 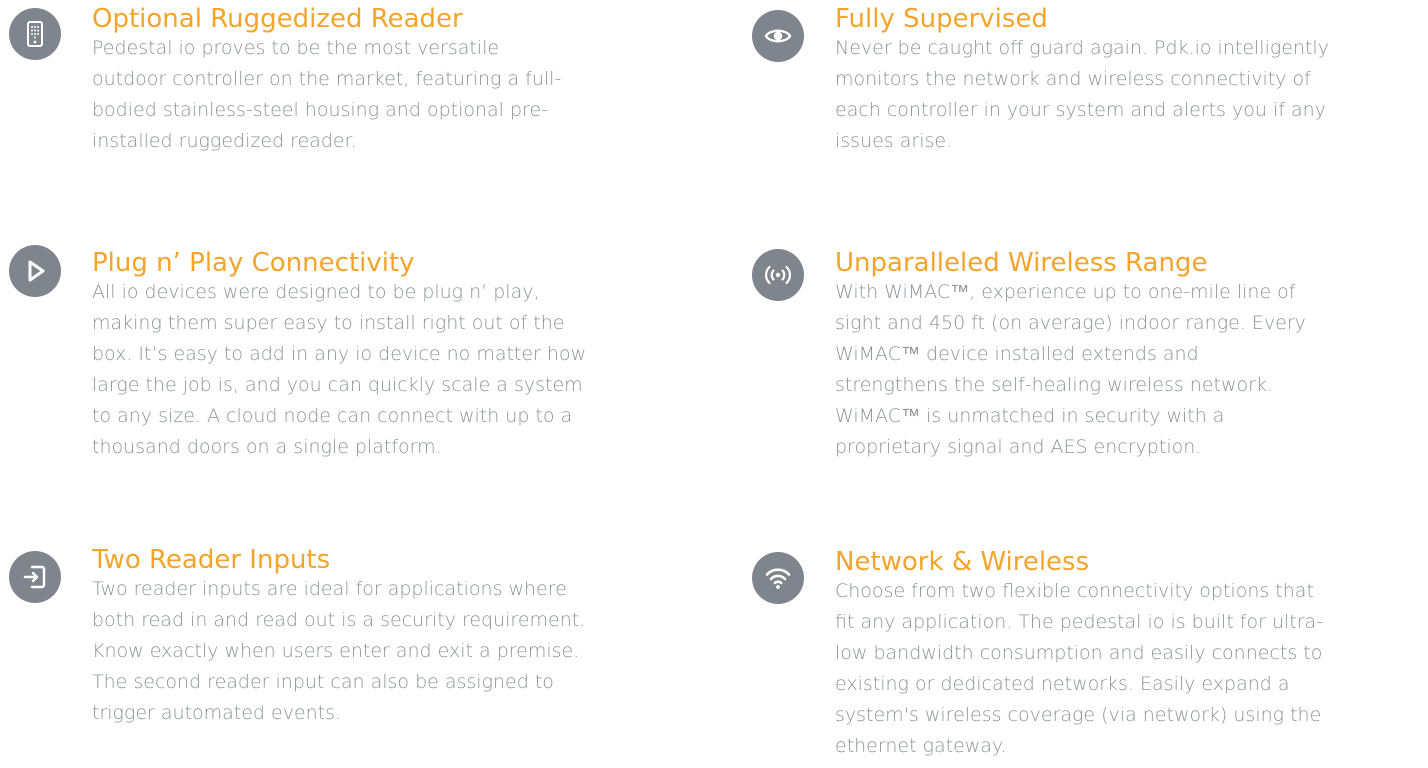 I want to click on keypad-reader-icon, so click(x=35, y=34).